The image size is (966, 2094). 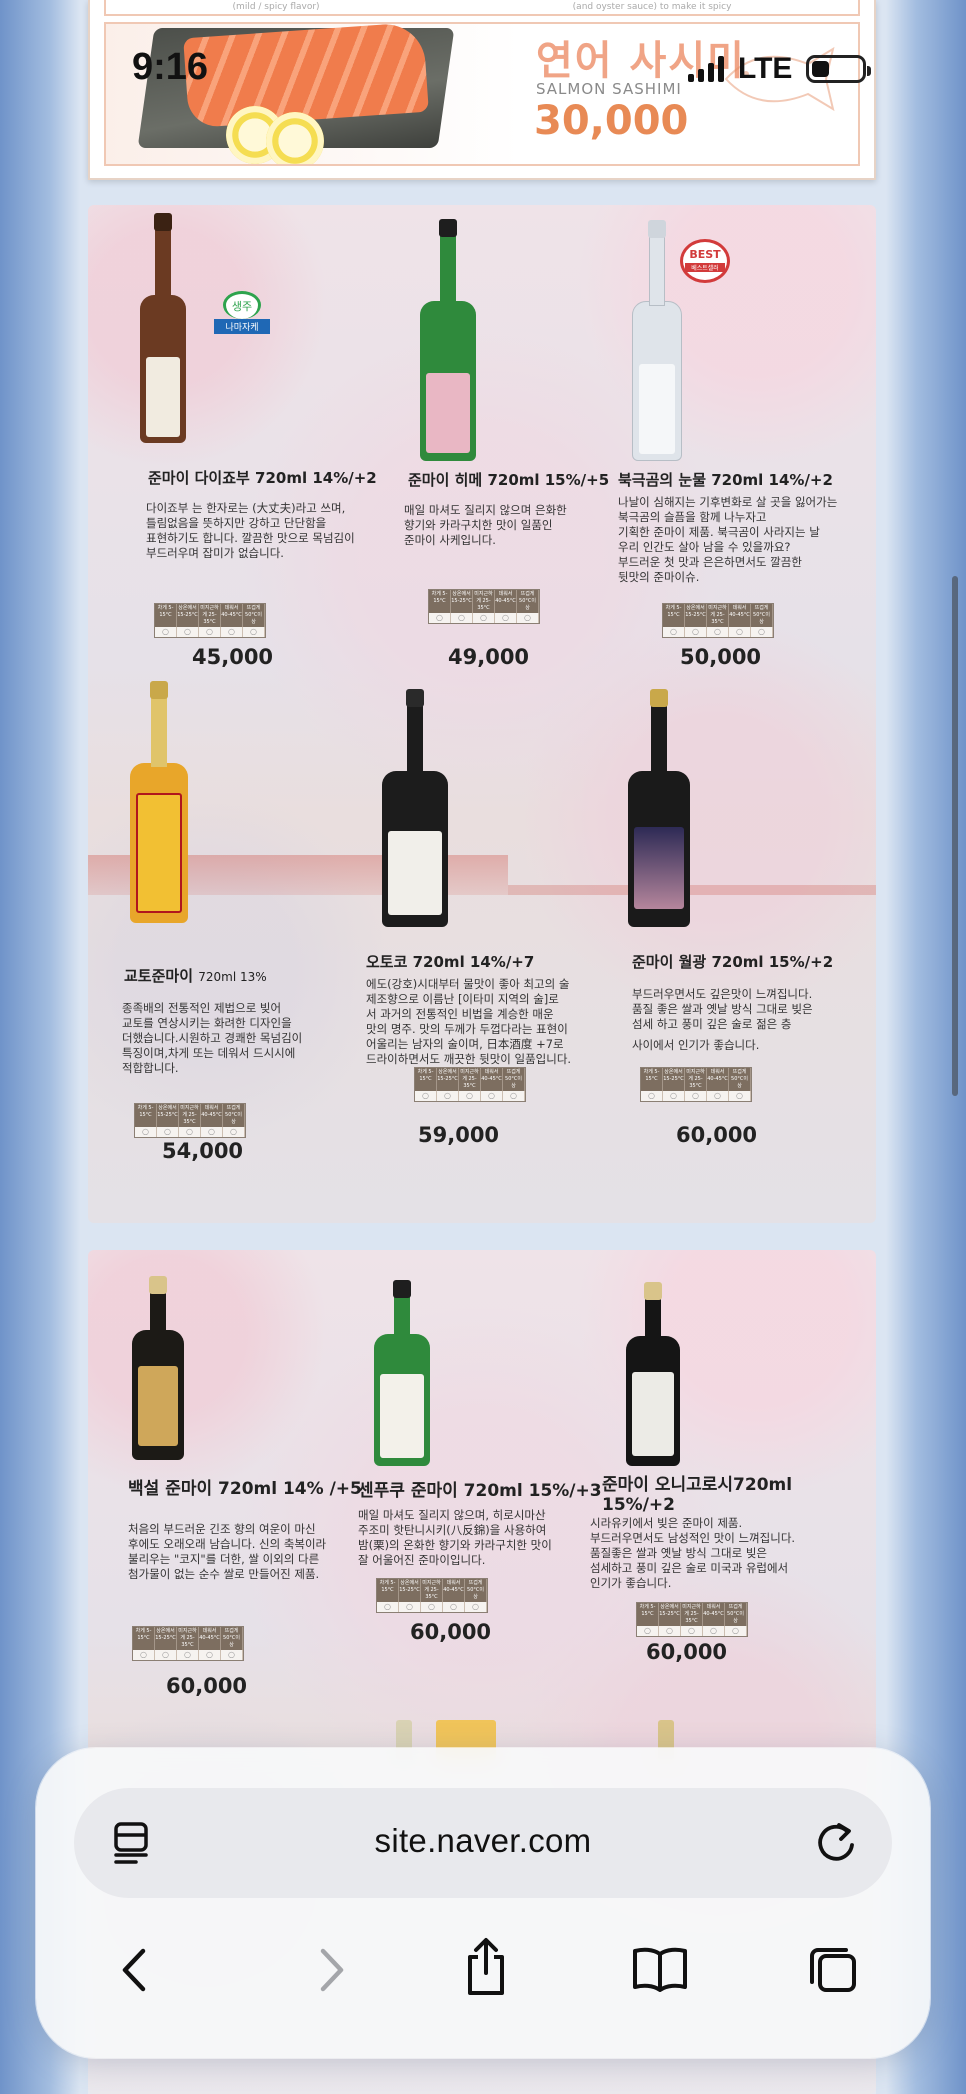 I want to click on lemon-slice-image, so click(x=295, y=138).